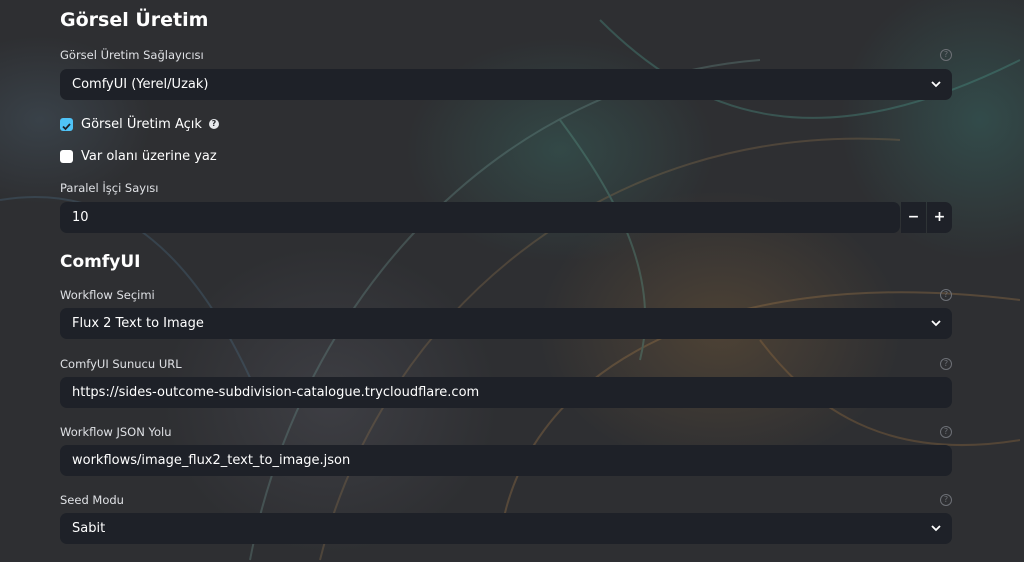 The width and height of the screenshot is (1024, 562). I want to click on overwrite-existing-label: Var olanı üzerine yaz, so click(149, 156).